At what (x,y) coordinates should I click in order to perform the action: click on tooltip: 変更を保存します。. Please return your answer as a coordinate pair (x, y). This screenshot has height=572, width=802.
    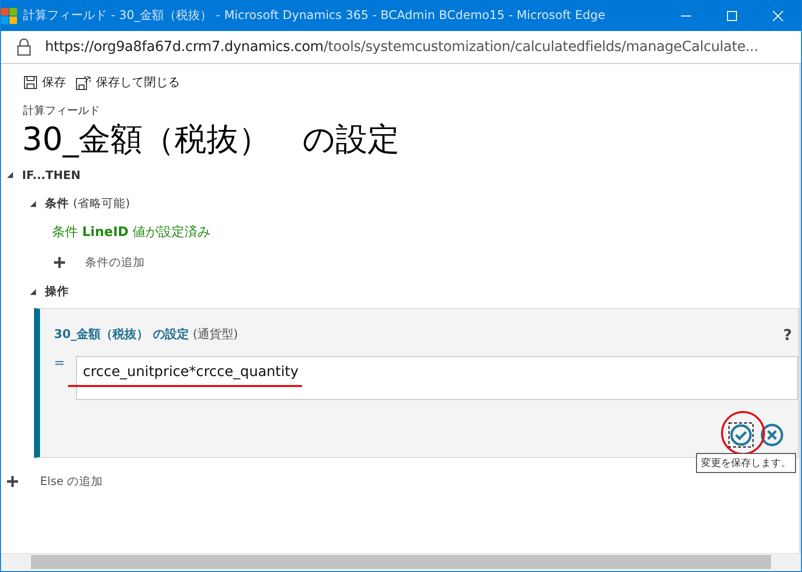
    Looking at the image, I should click on (746, 463).